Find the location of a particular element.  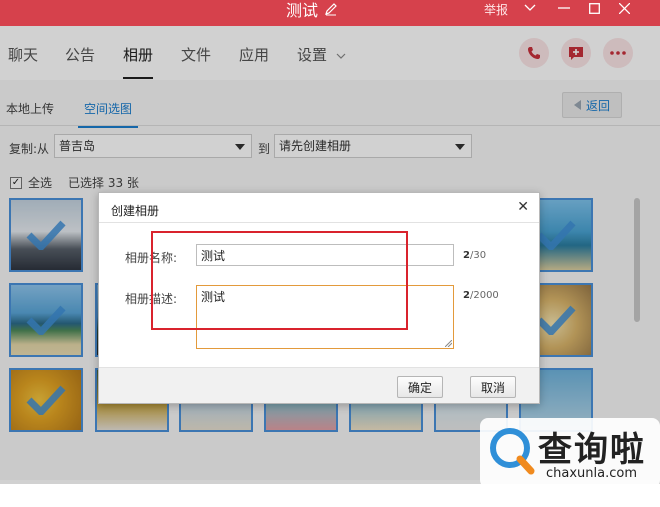

album-description-label: 相册描述: is located at coordinates (151, 299).